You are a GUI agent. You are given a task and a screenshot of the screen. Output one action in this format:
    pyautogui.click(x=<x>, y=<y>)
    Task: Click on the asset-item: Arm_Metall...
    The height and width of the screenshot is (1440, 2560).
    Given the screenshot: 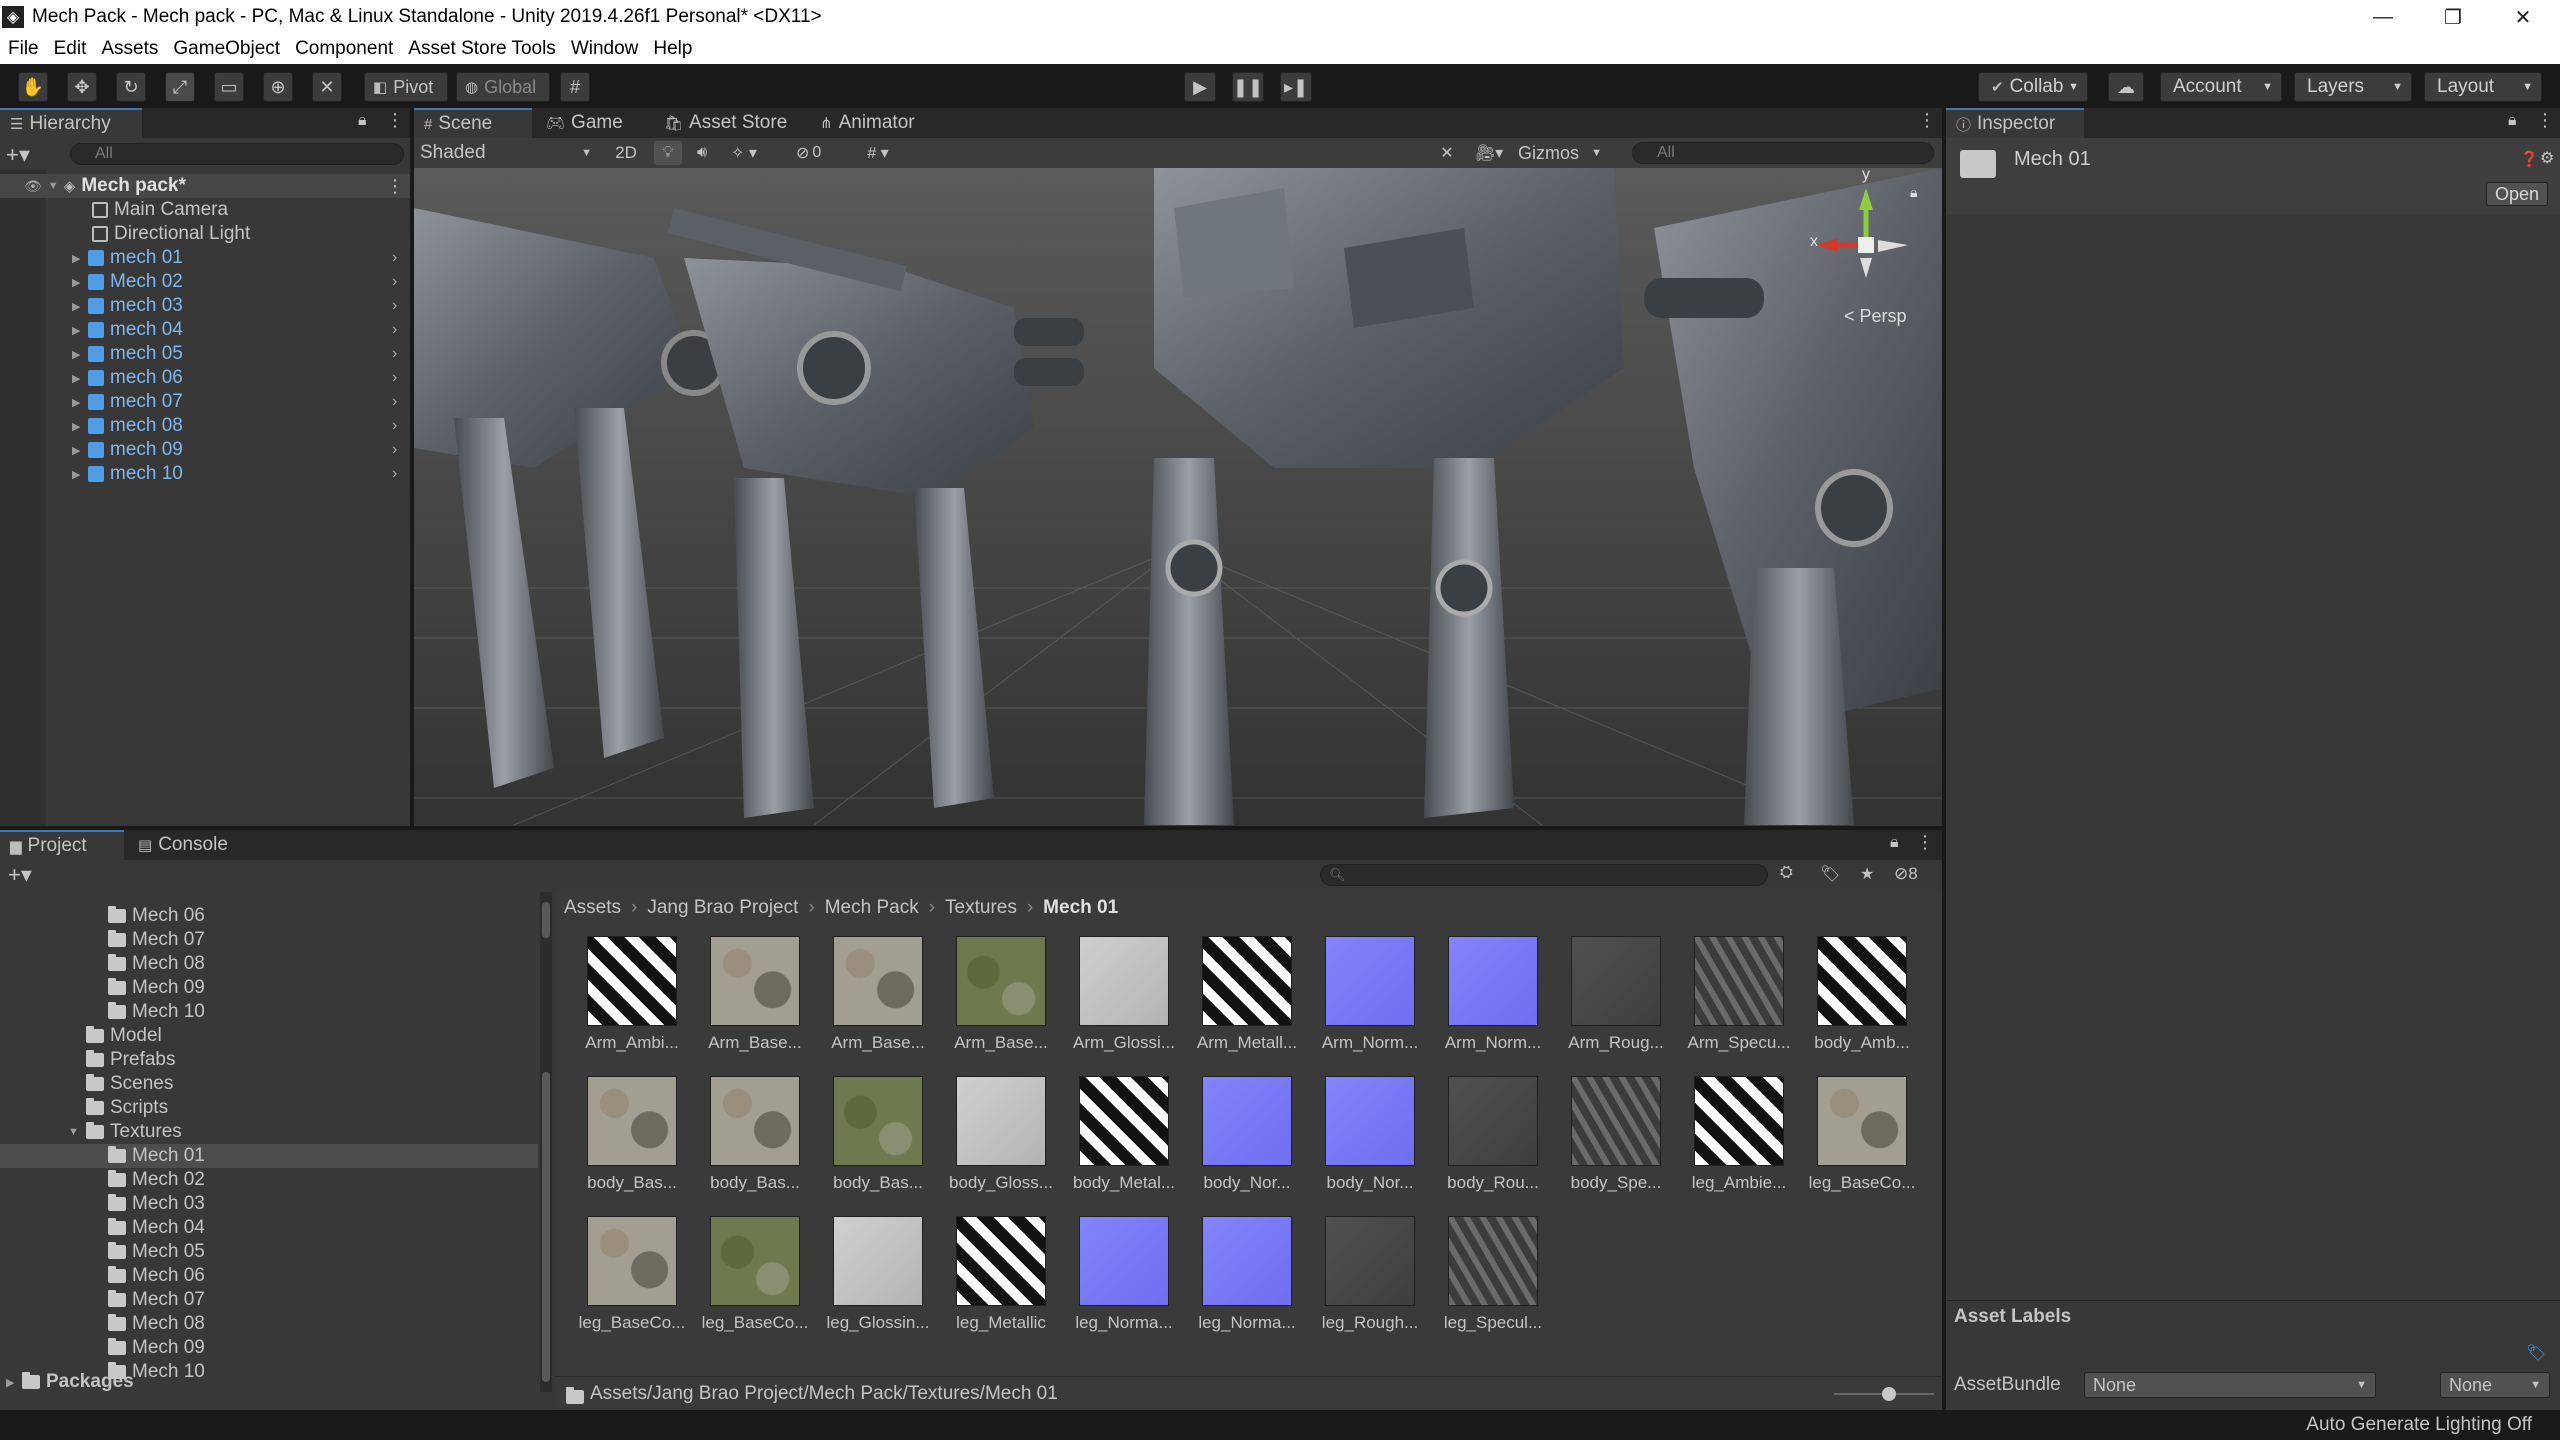 What is the action you would take?
    pyautogui.click(x=1241, y=1001)
    